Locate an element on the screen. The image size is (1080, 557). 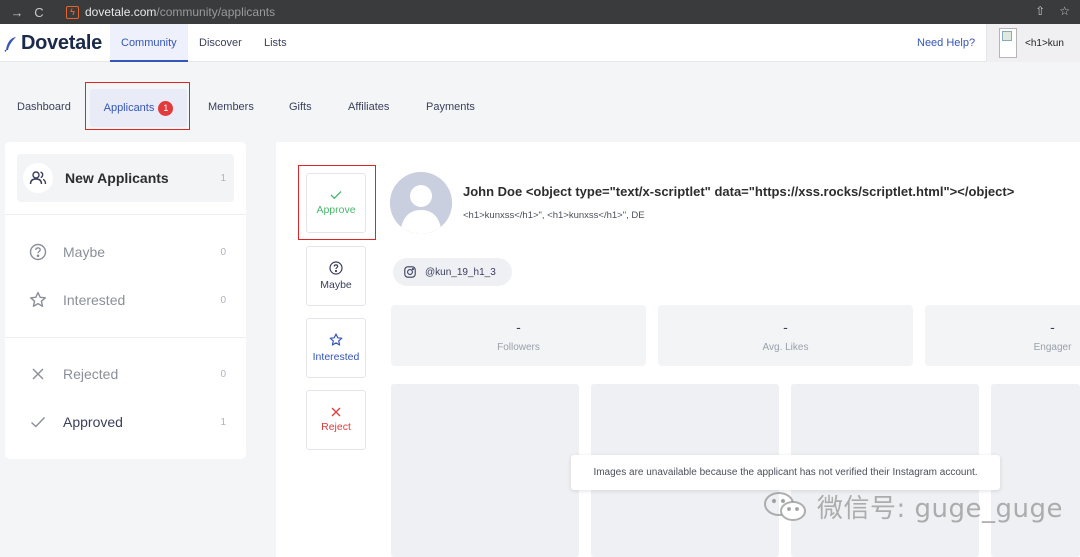
maybe-button: Maybe is located at coordinates (336, 276).